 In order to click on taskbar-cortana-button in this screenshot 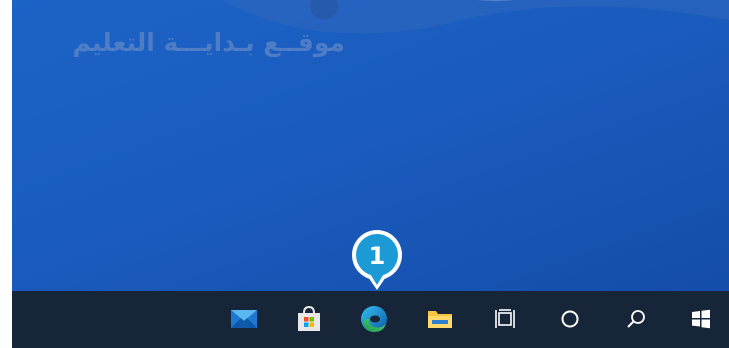, I will do `click(570, 319)`.